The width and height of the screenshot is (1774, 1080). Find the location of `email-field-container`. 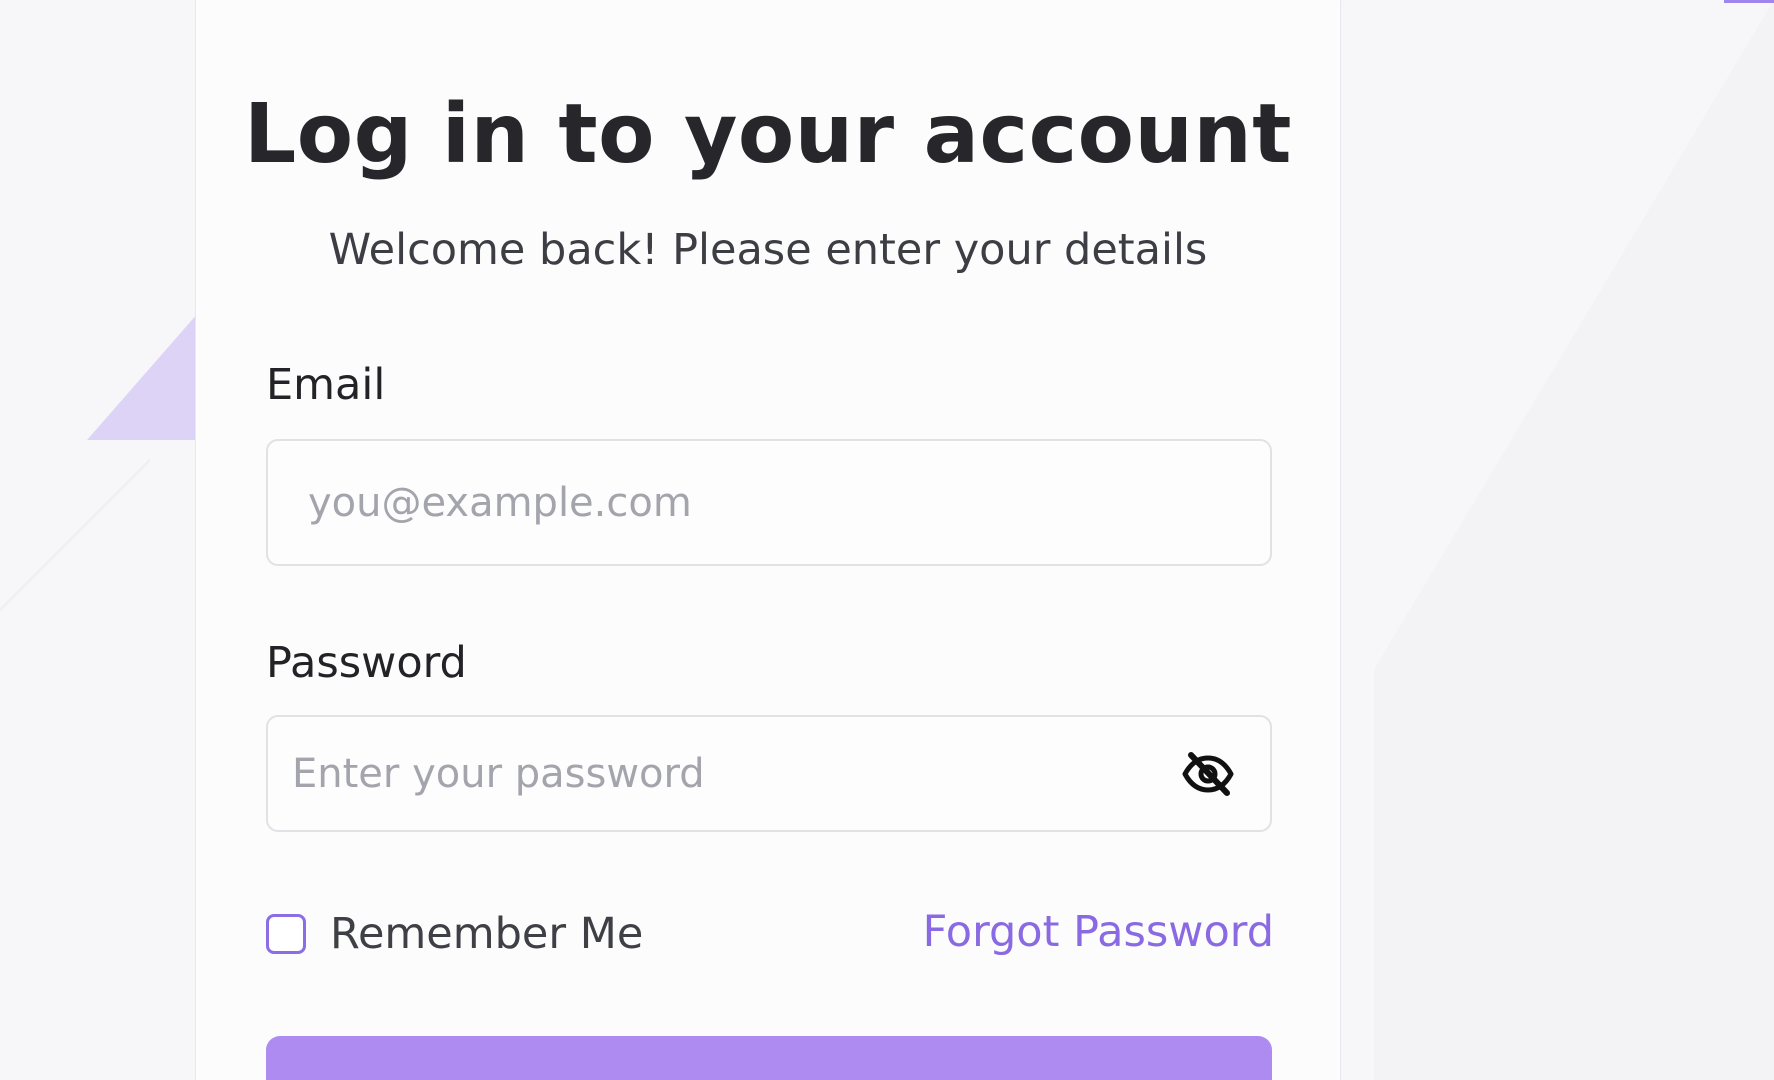

email-field-container is located at coordinates (769, 502).